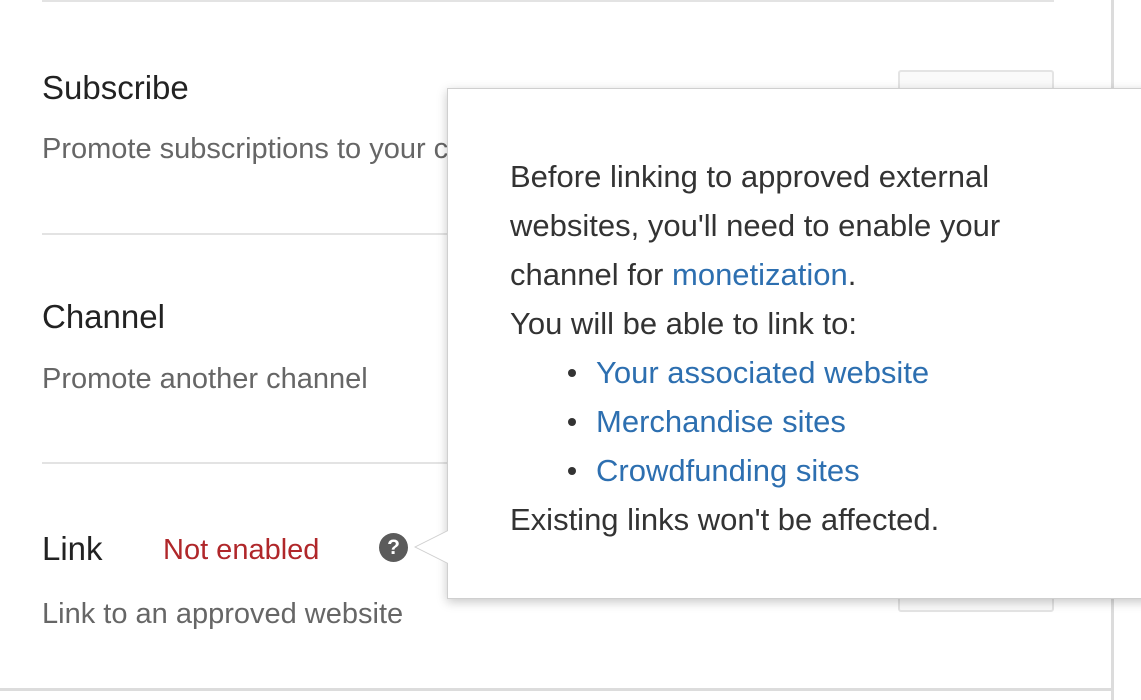 Image resolution: width=1141 pixels, height=700 pixels. Describe the element at coordinates (241, 550) in the screenshot. I see `link-status-badge: Not enabled` at that location.